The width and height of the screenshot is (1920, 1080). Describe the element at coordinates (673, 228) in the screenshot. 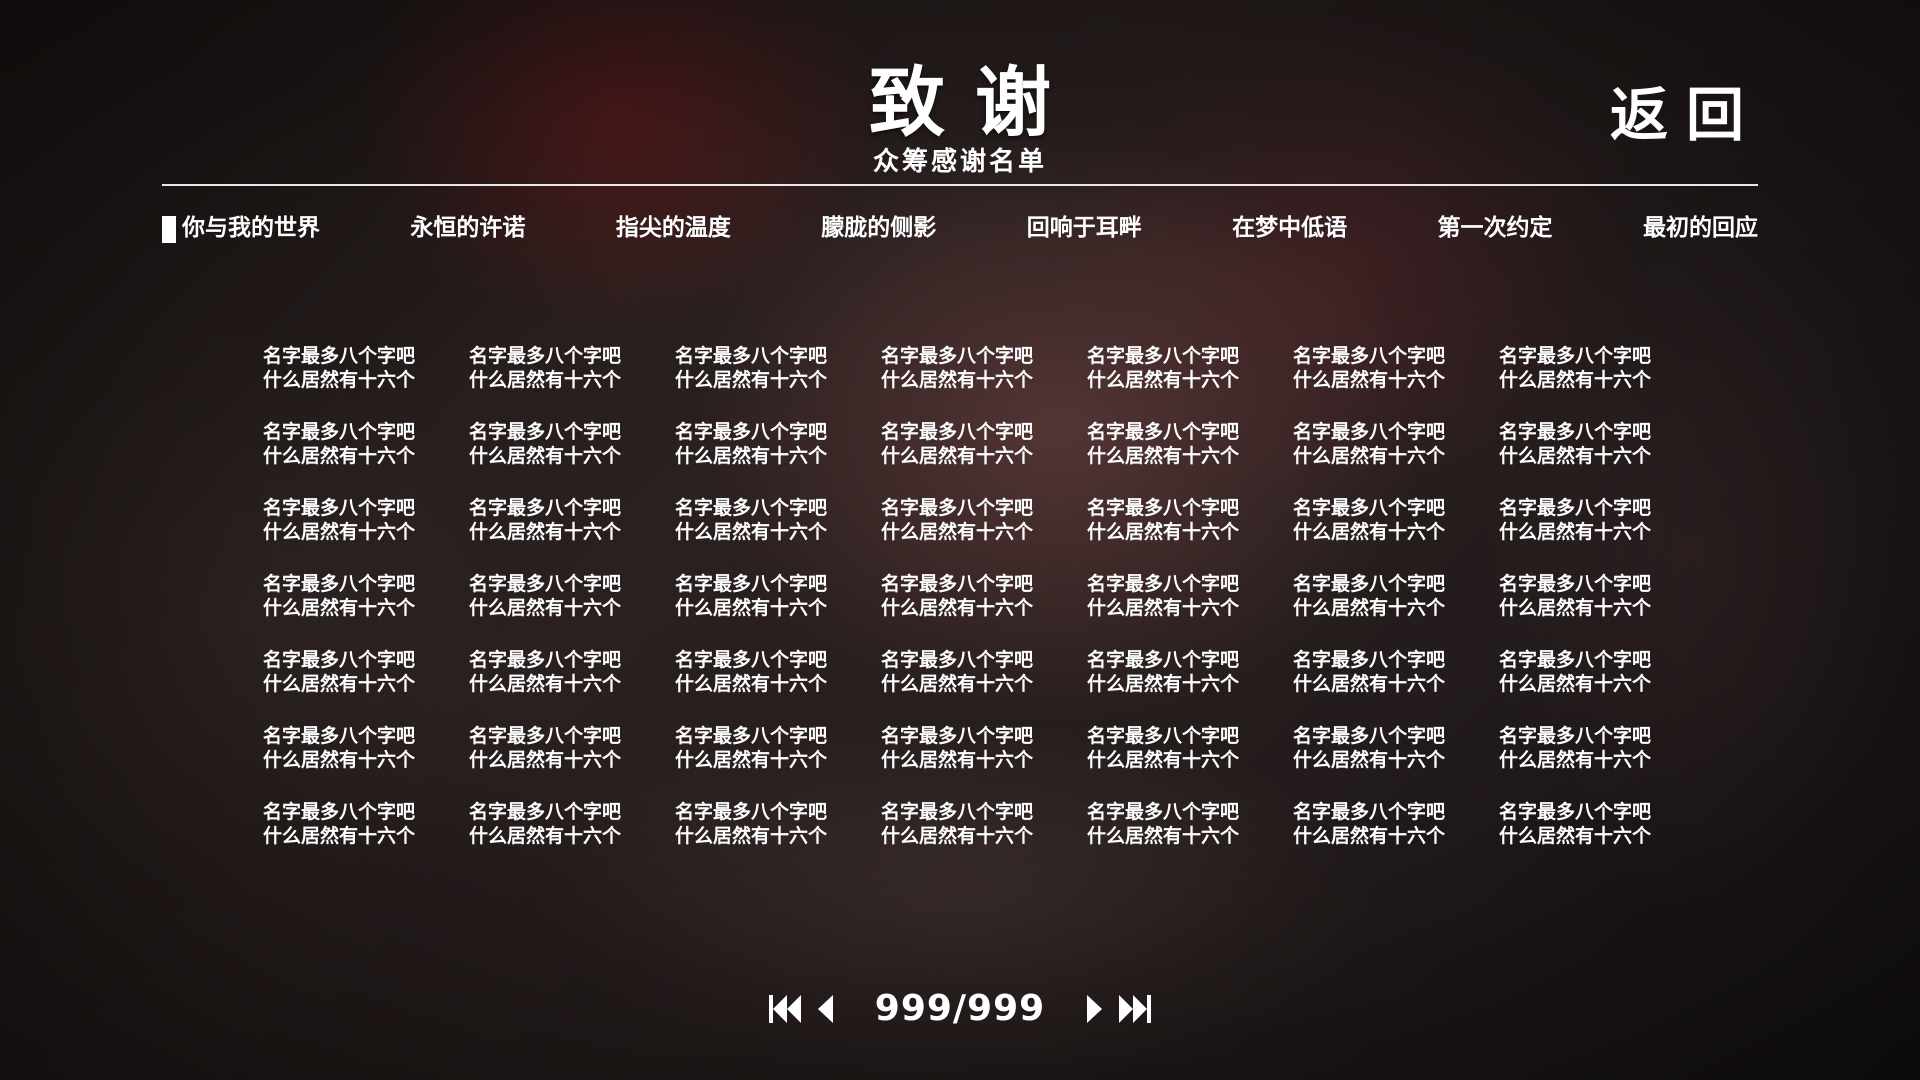

I see `tab-label: 指尖的温度` at that location.